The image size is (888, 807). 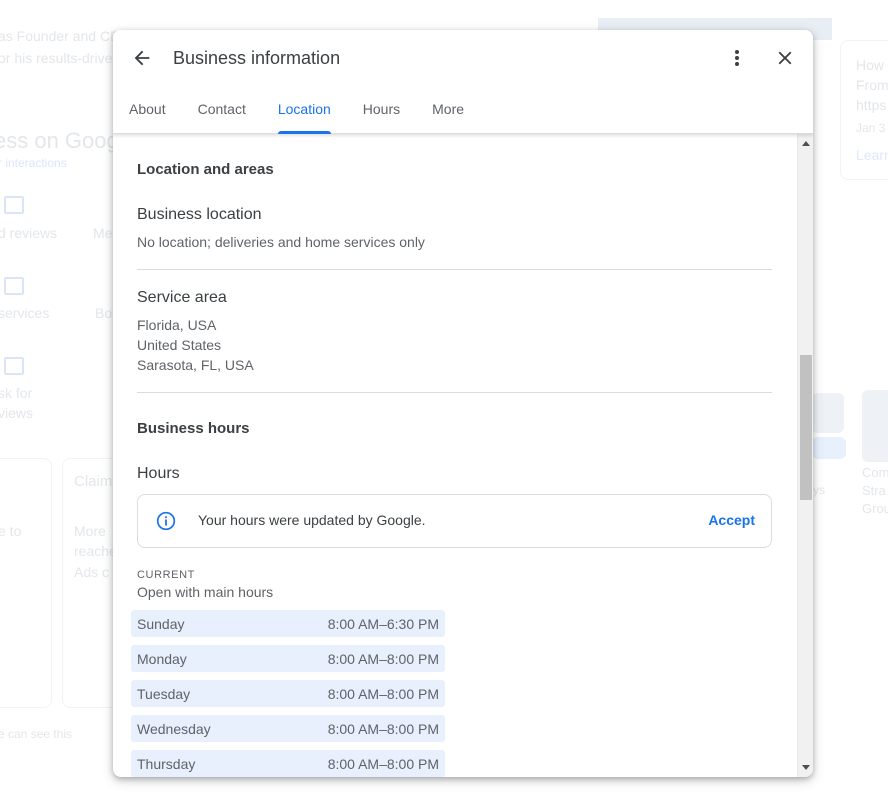 I want to click on bg-text: Jan 3, so click(x=871, y=128).